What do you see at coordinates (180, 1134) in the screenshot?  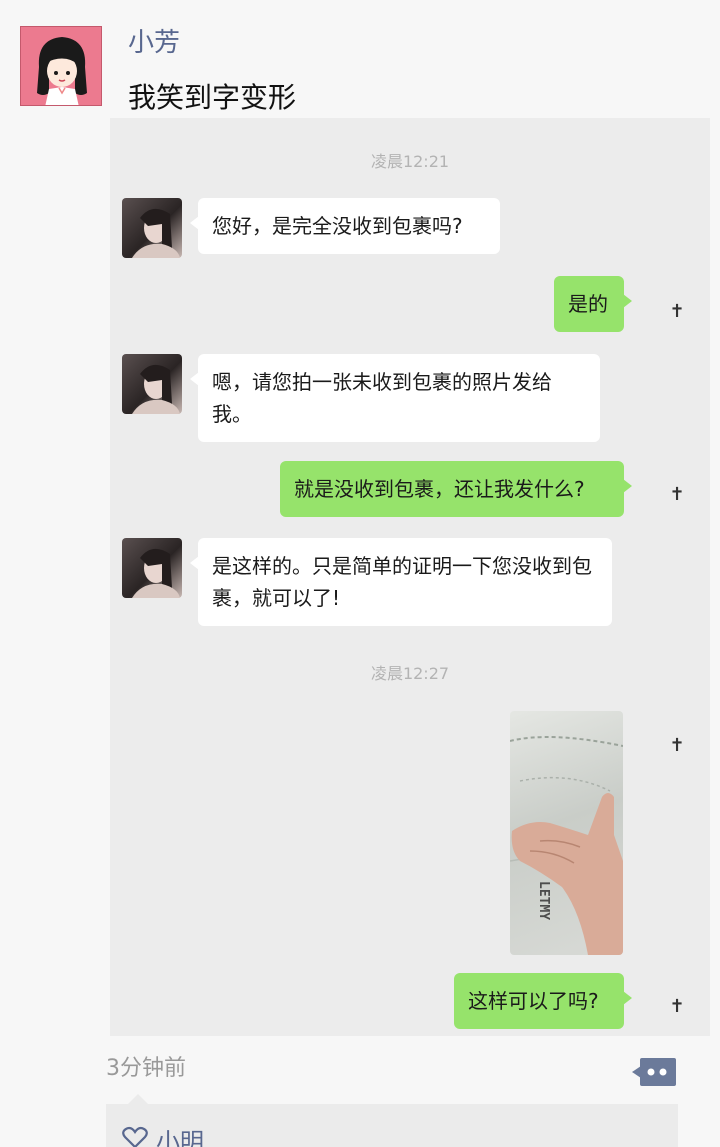 I see `liker-name: 小明` at bounding box center [180, 1134].